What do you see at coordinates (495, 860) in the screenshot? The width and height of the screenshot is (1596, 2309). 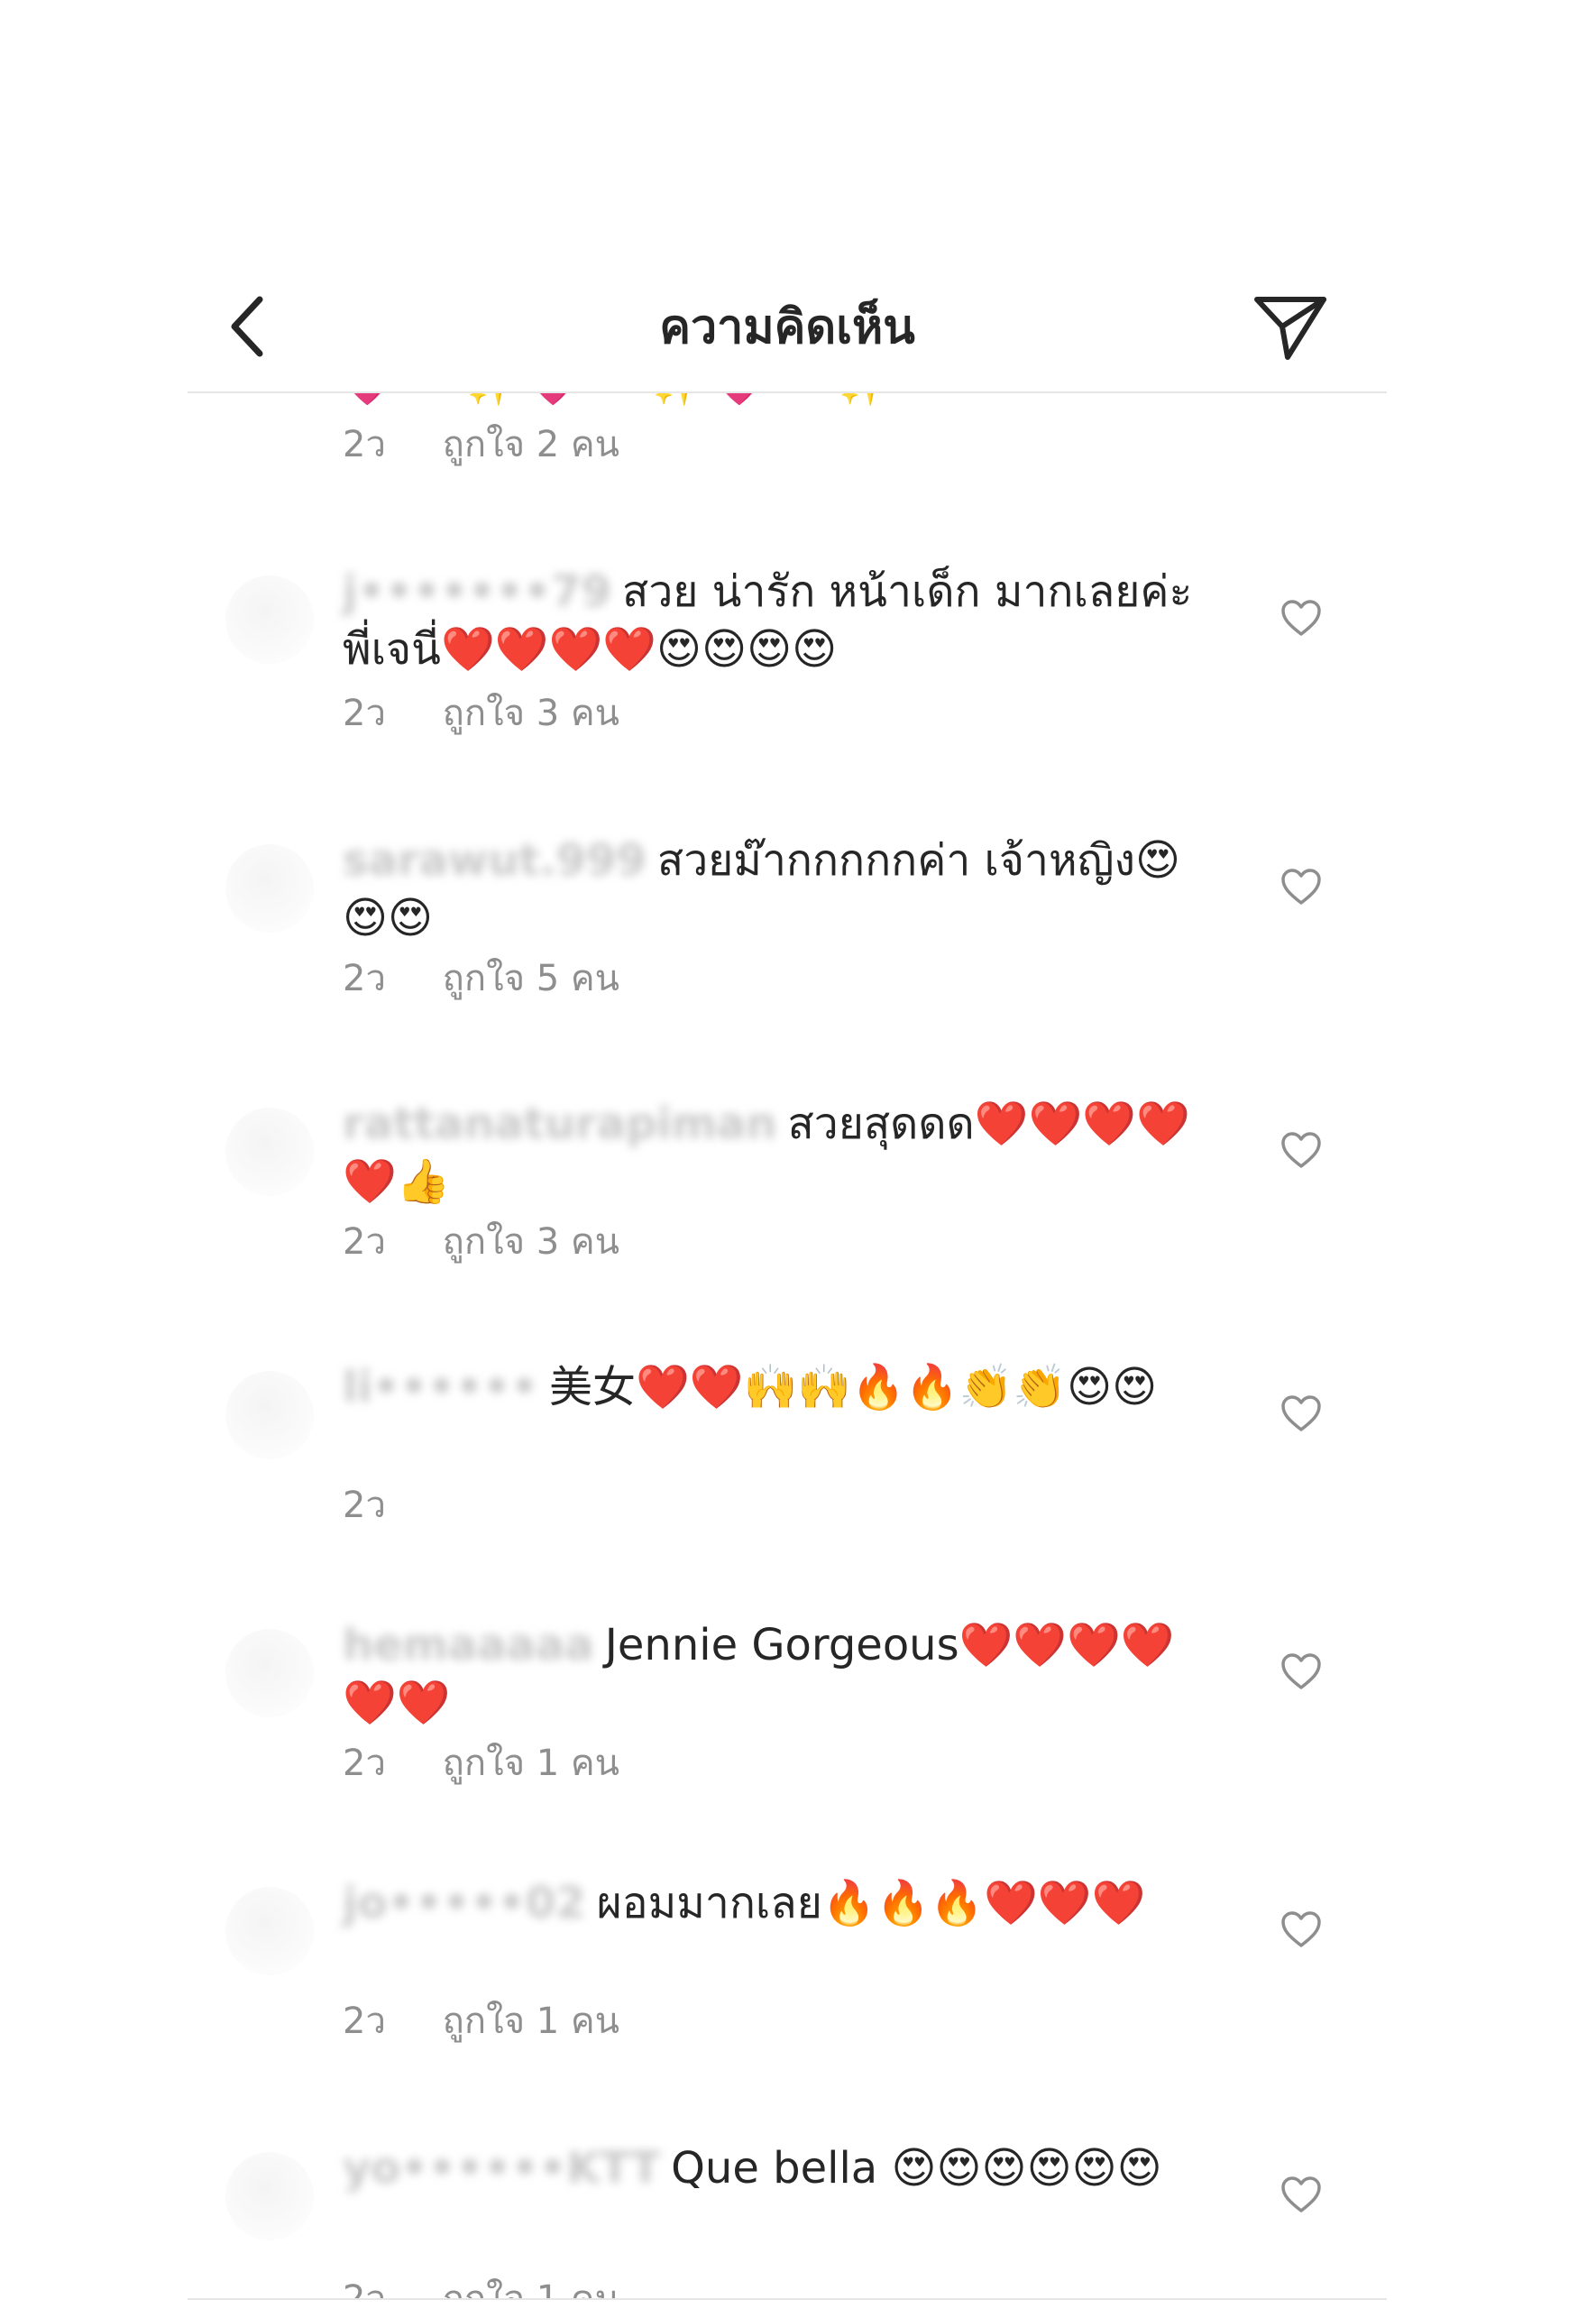 I see `comment-username: sarawut.999` at bounding box center [495, 860].